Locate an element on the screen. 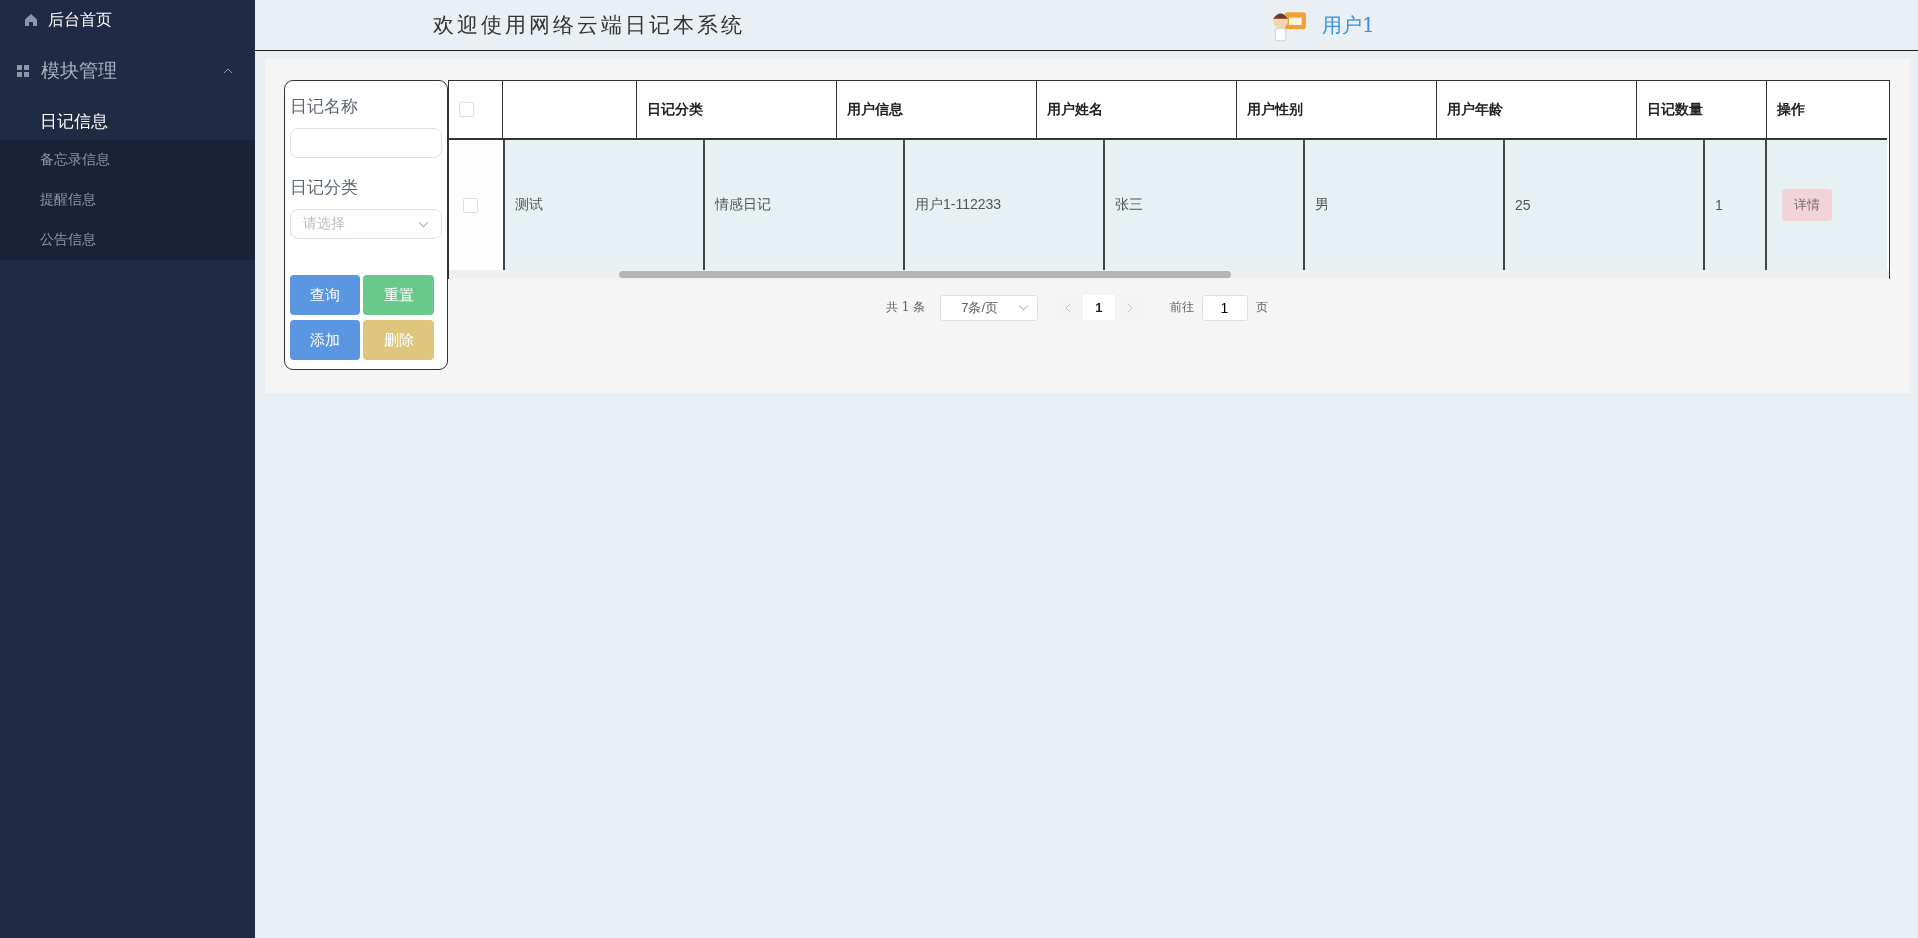  submenu-item: 公告信息 is located at coordinates (127, 240).